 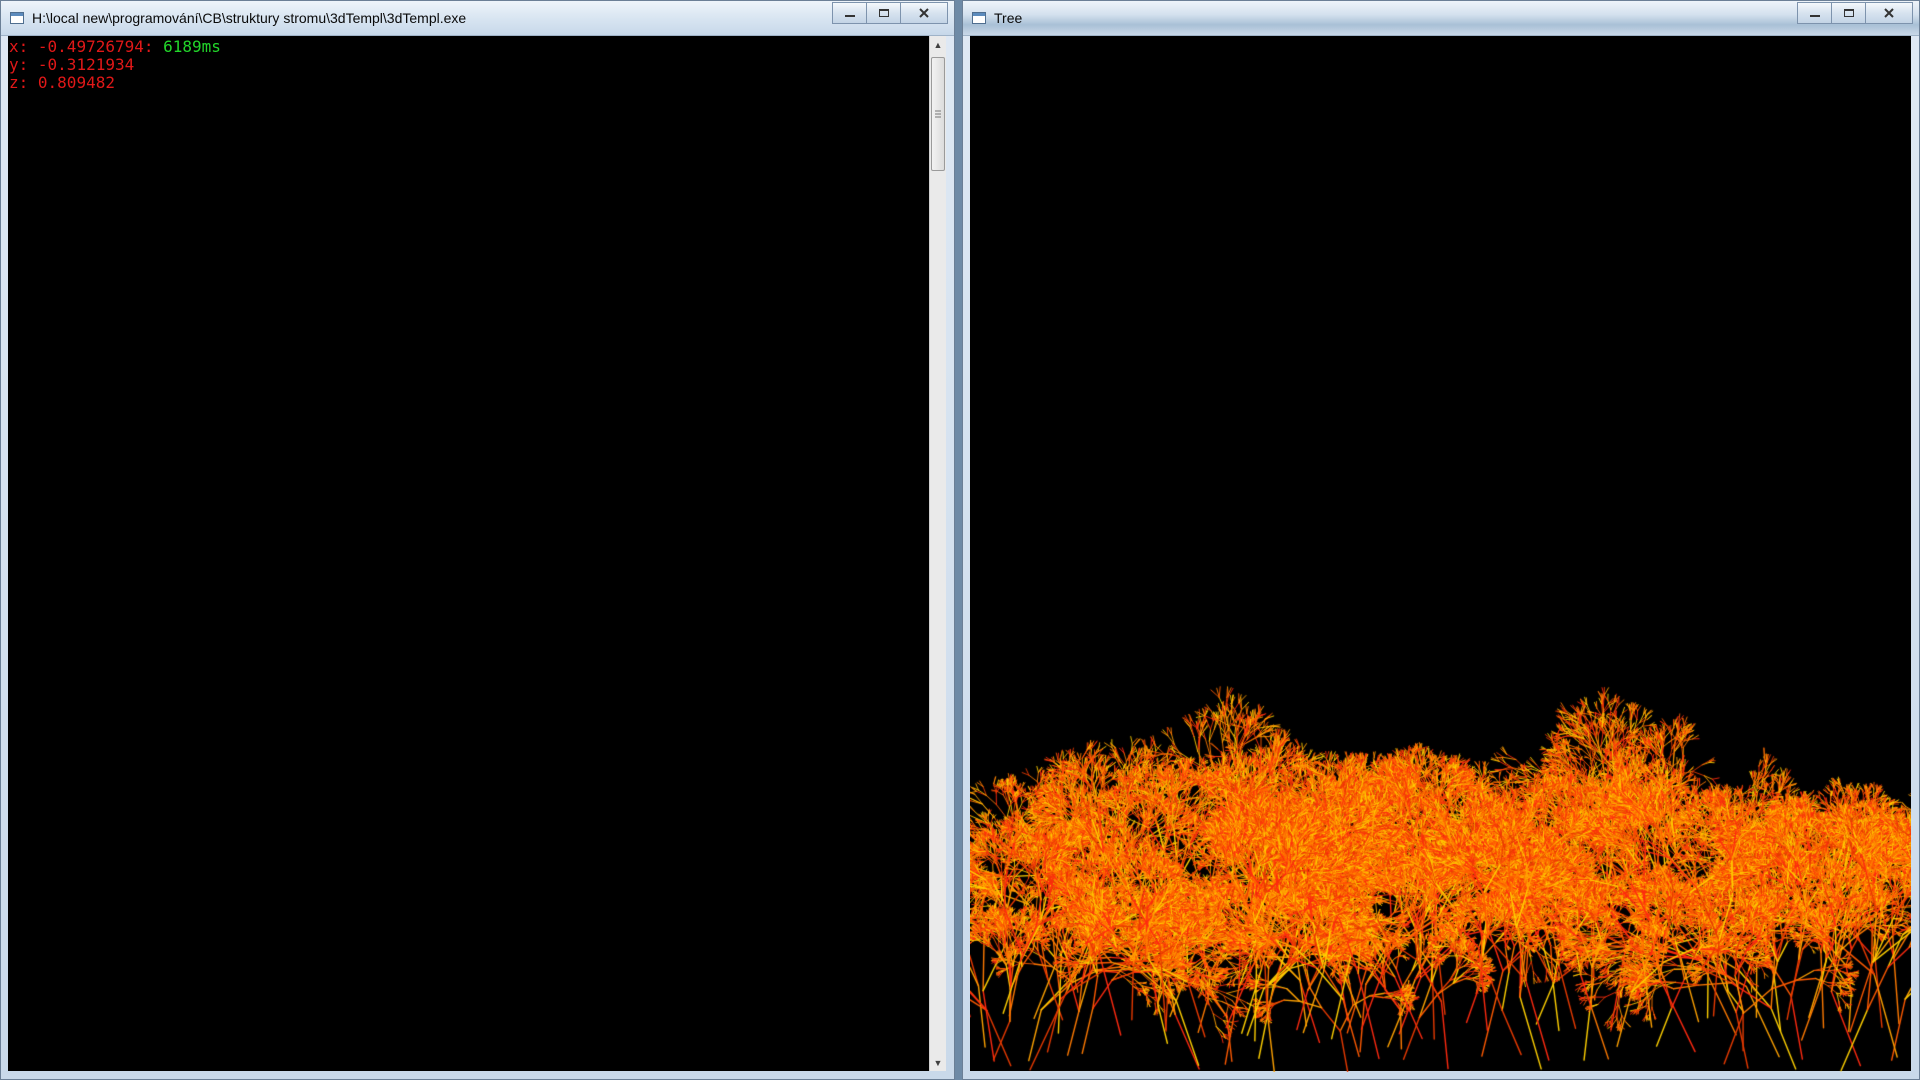 What do you see at coordinates (938, 44) in the screenshot?
I see `scroll-up-arrow-icon: ▲` at bounding box center [938, 44].